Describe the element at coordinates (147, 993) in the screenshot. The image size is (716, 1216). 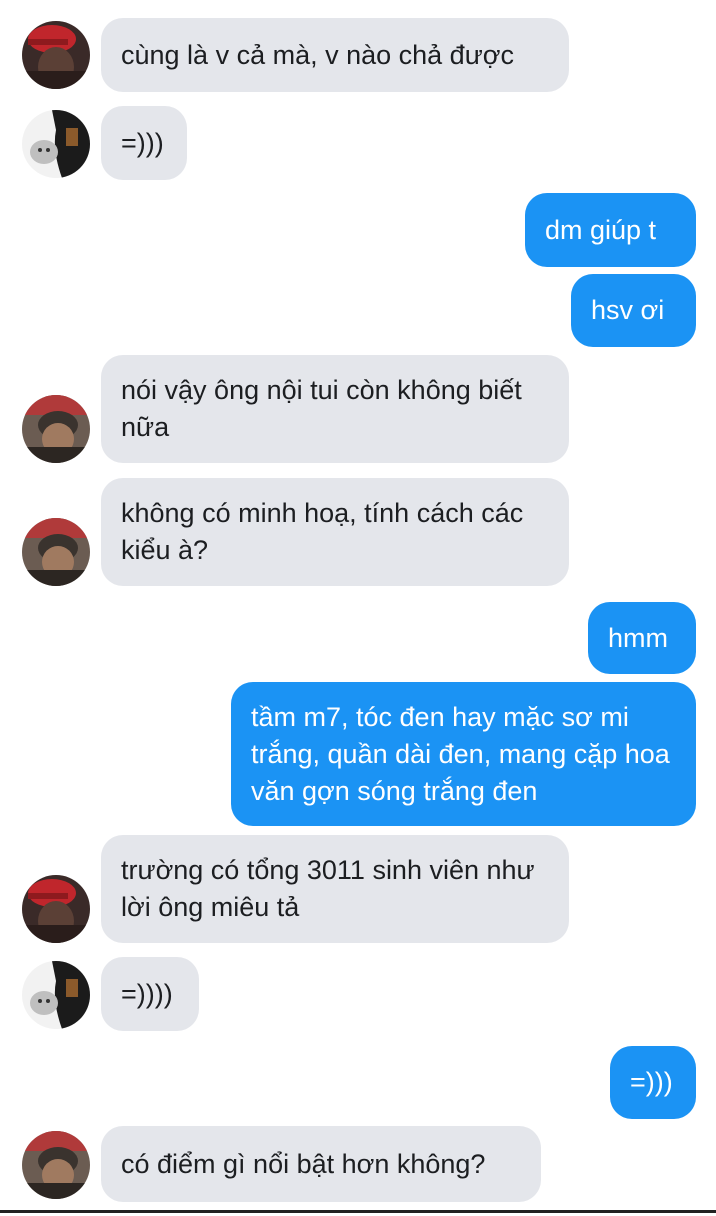
I see `message-text: =))))` at that location.